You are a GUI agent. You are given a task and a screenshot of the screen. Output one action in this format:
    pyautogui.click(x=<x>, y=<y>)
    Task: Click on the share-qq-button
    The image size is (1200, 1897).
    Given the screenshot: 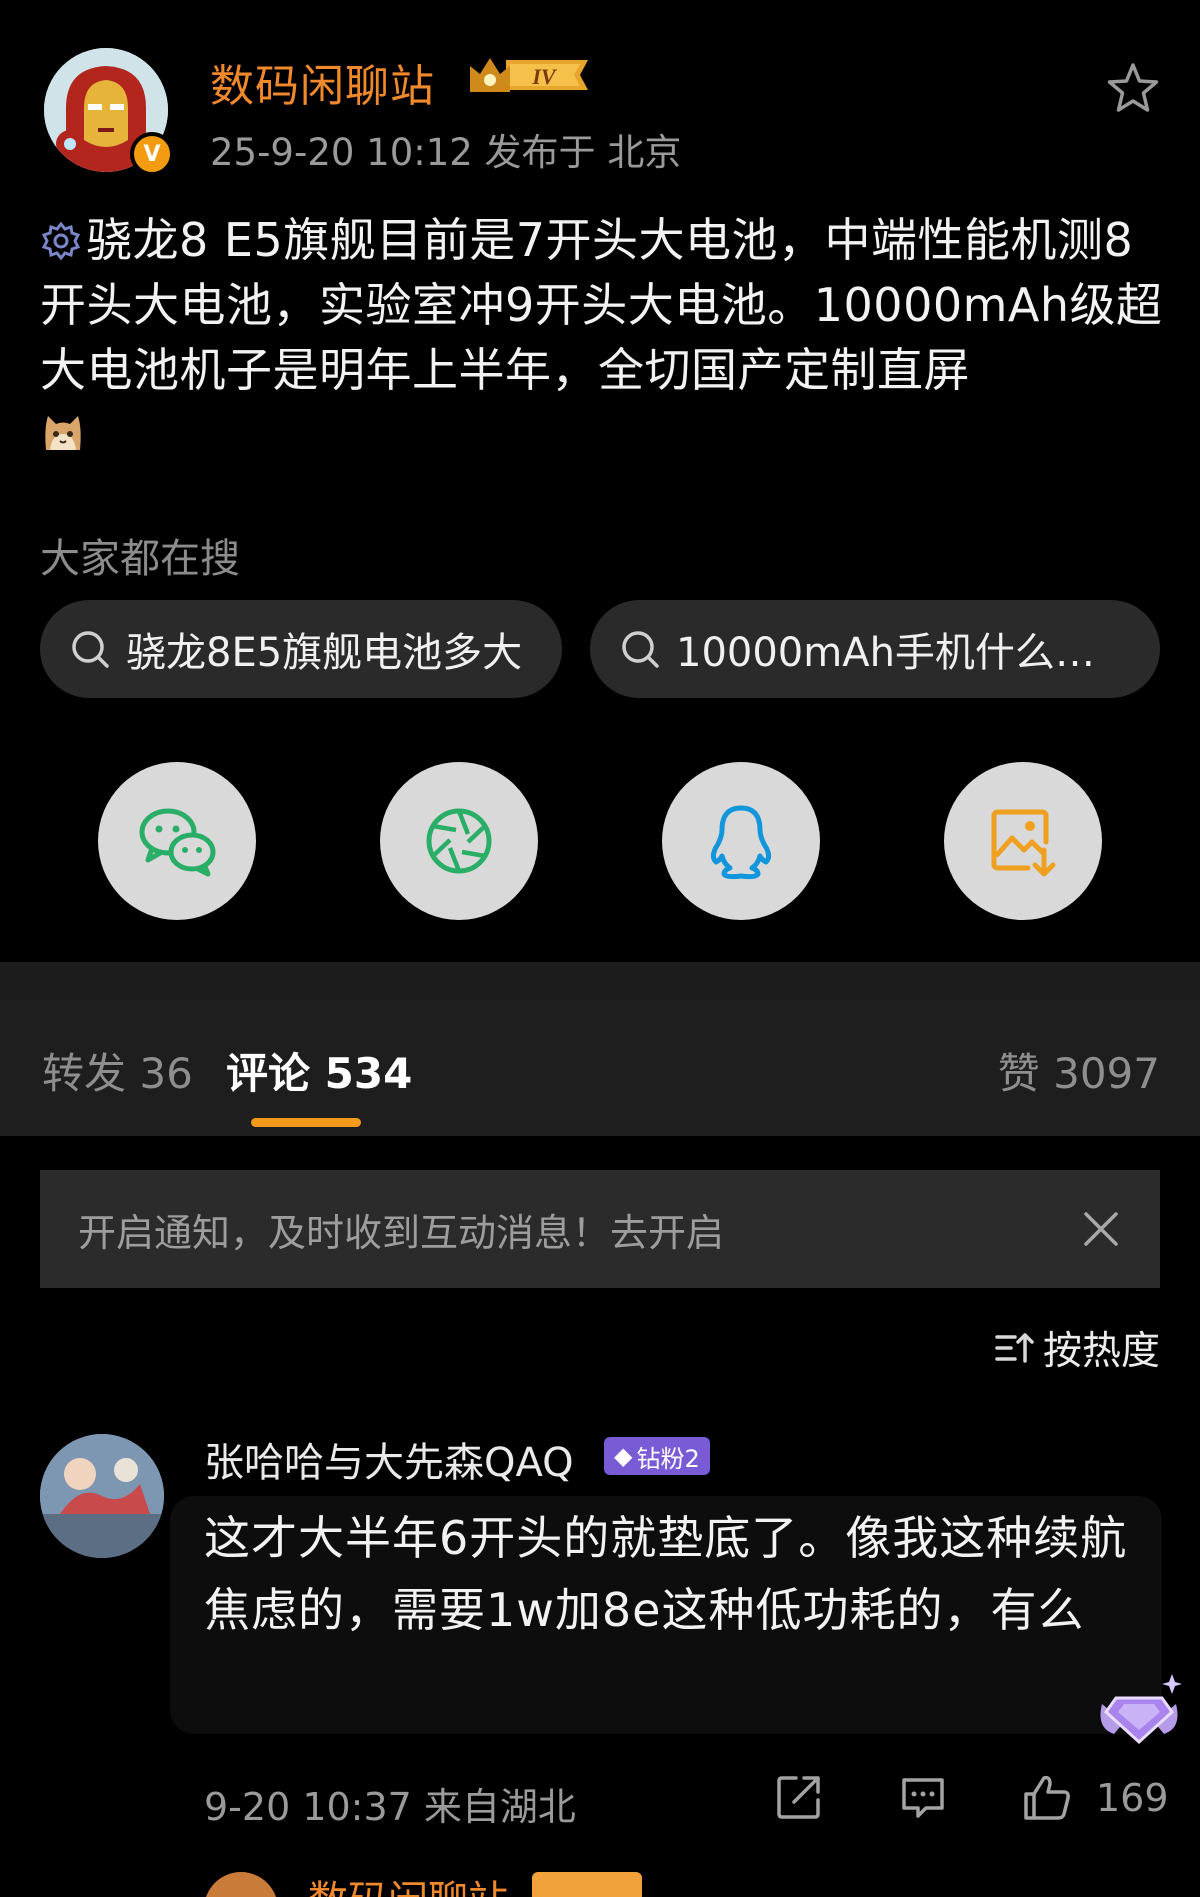 What is the action you would take?
    pyautogui.click(x=741, y=841)
    